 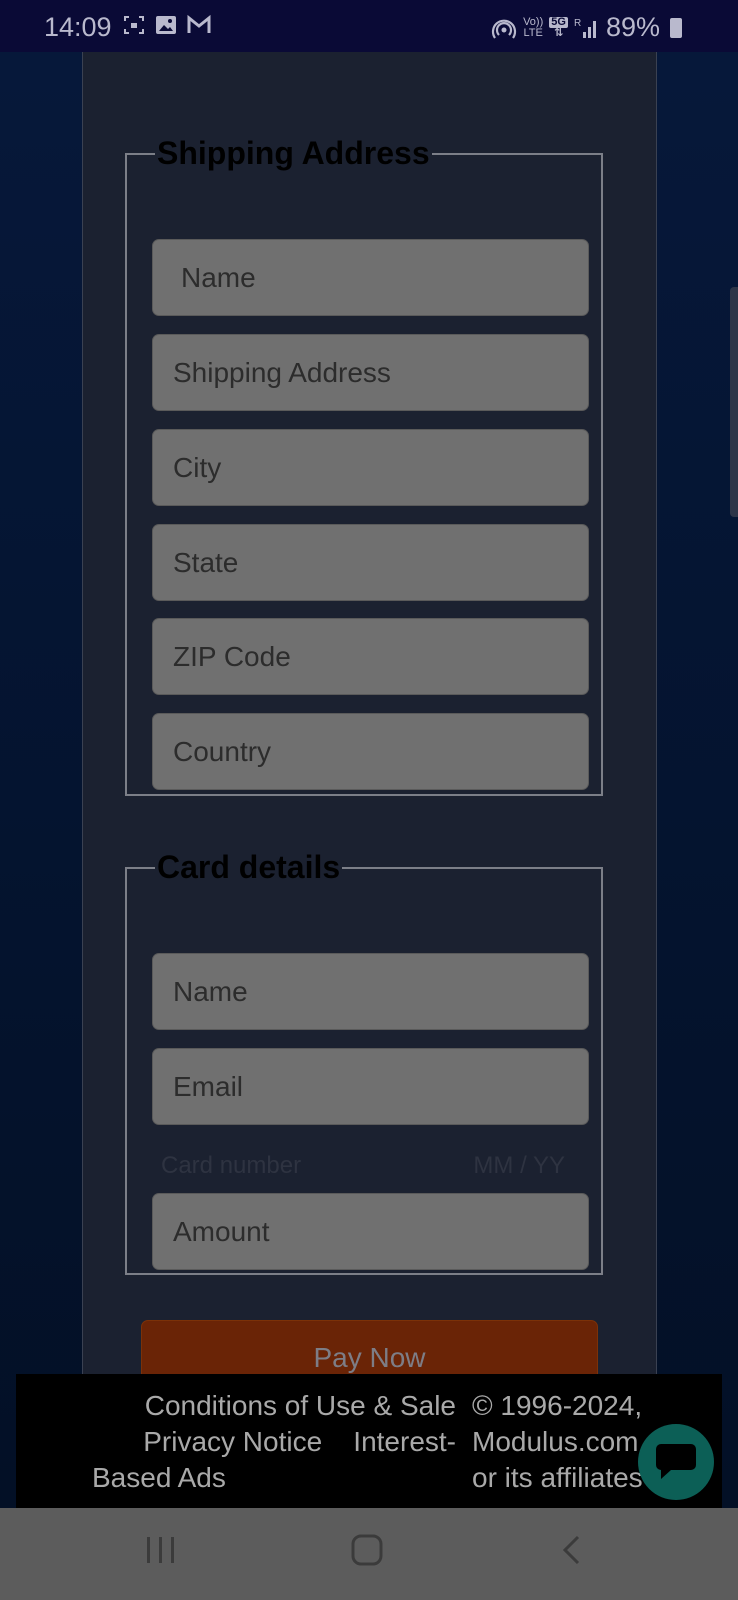 I want to click on email-input: Email, so click(x=370, y=1086).